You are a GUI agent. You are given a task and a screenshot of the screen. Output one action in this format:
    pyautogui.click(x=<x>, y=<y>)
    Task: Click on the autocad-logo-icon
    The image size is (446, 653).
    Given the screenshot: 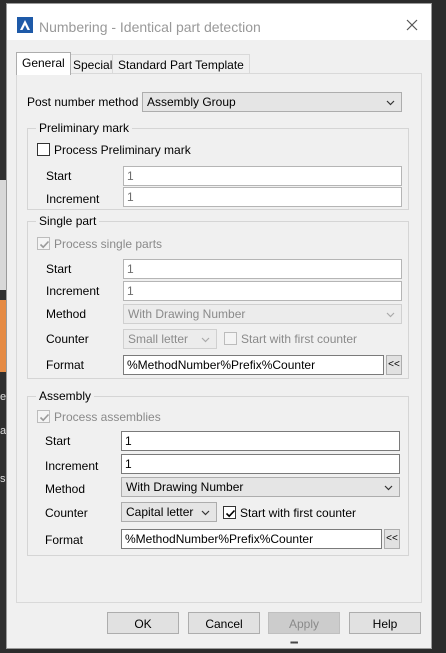 What is the action you would take?
    pyautogui.click(x=25, y=25)
    